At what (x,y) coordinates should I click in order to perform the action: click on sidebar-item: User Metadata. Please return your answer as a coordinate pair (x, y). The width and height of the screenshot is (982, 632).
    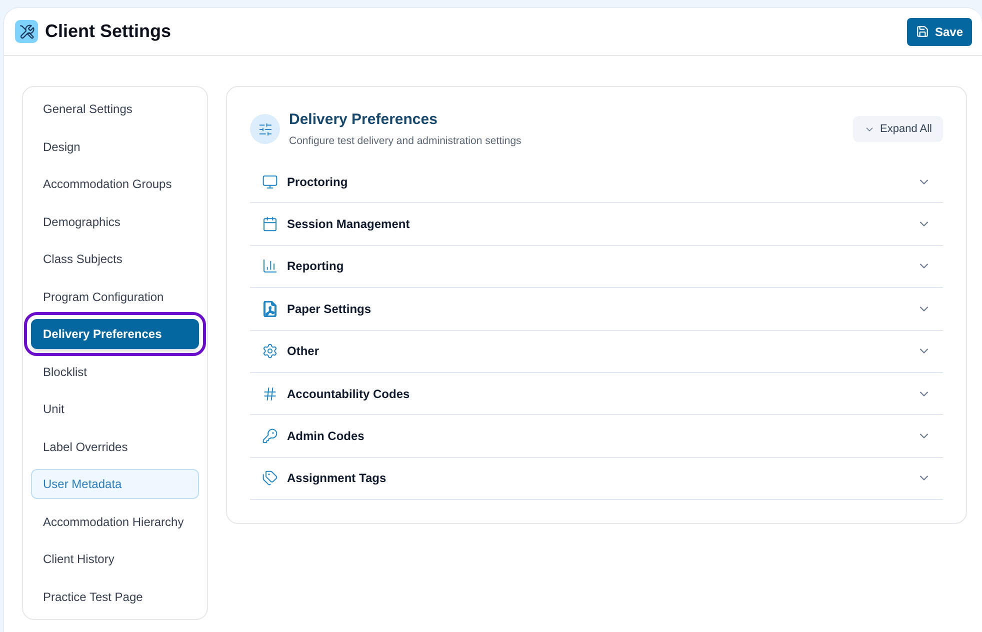
    Looking at the image, I should click on (115, 484).